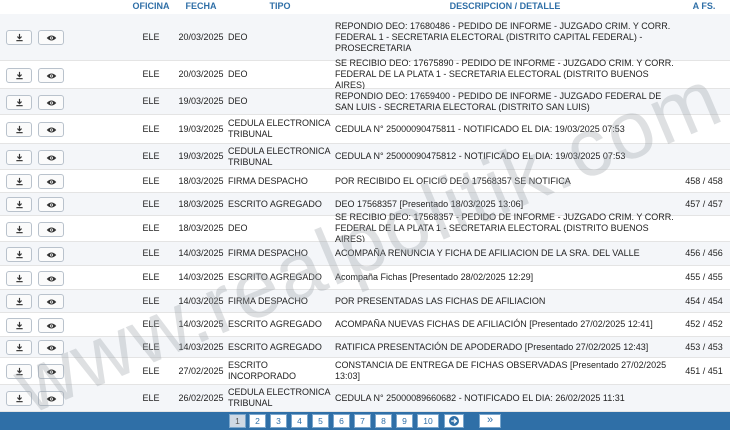 The width and height of the screenshot is (730, 430). Describe the element at coordinates (341, 421) in the screenshot. I see `page-button-6: 6` at that location.